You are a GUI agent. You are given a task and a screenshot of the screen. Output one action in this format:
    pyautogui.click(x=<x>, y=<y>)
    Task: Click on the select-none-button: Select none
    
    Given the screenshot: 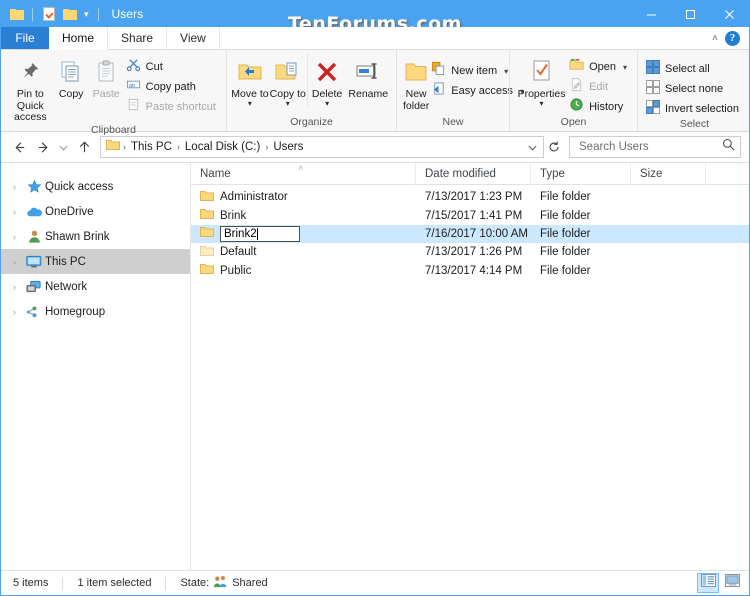 What is the action you would take?
    pyautogui.click(x=693, y=88)
    